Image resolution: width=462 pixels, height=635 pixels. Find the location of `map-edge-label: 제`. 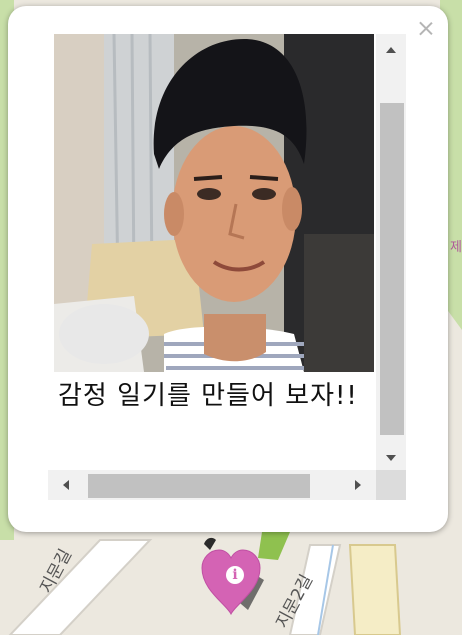

map-edge-label: 제 is located at coordinates (456, 247).